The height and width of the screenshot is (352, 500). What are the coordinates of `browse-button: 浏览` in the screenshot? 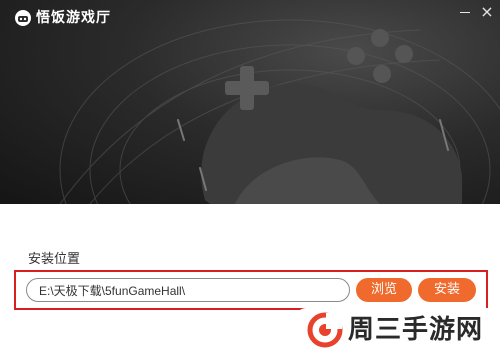 It's located at (384, 290).